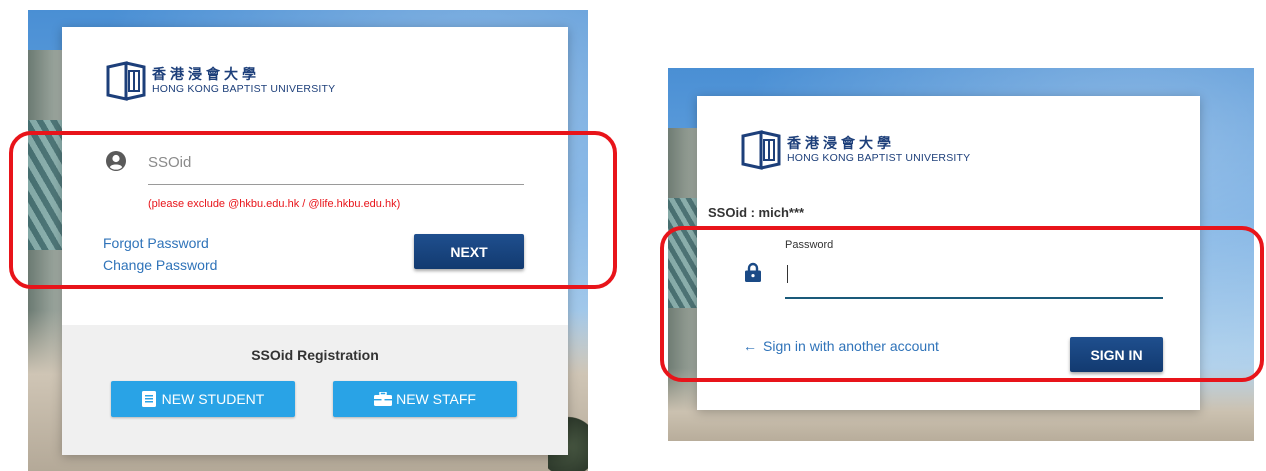  I want to click on new-staff-button: NEW STAFF, so click(425, 399).